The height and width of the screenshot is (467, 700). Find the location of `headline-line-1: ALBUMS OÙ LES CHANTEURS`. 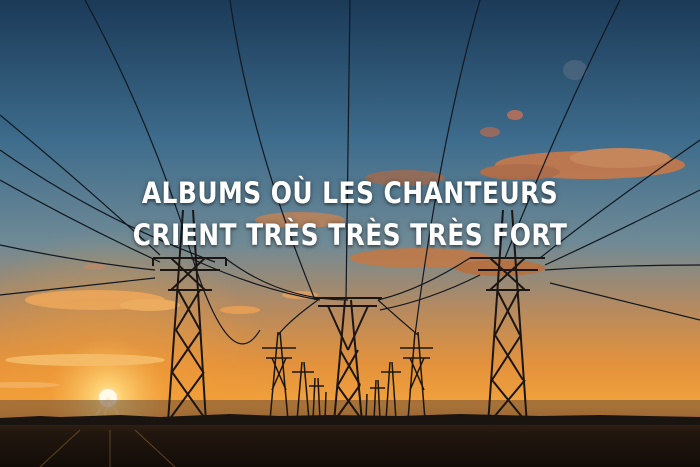

headline-line-1: ALBUMS OÙ LES CHANTEURS is located at coordinates (350, 193).